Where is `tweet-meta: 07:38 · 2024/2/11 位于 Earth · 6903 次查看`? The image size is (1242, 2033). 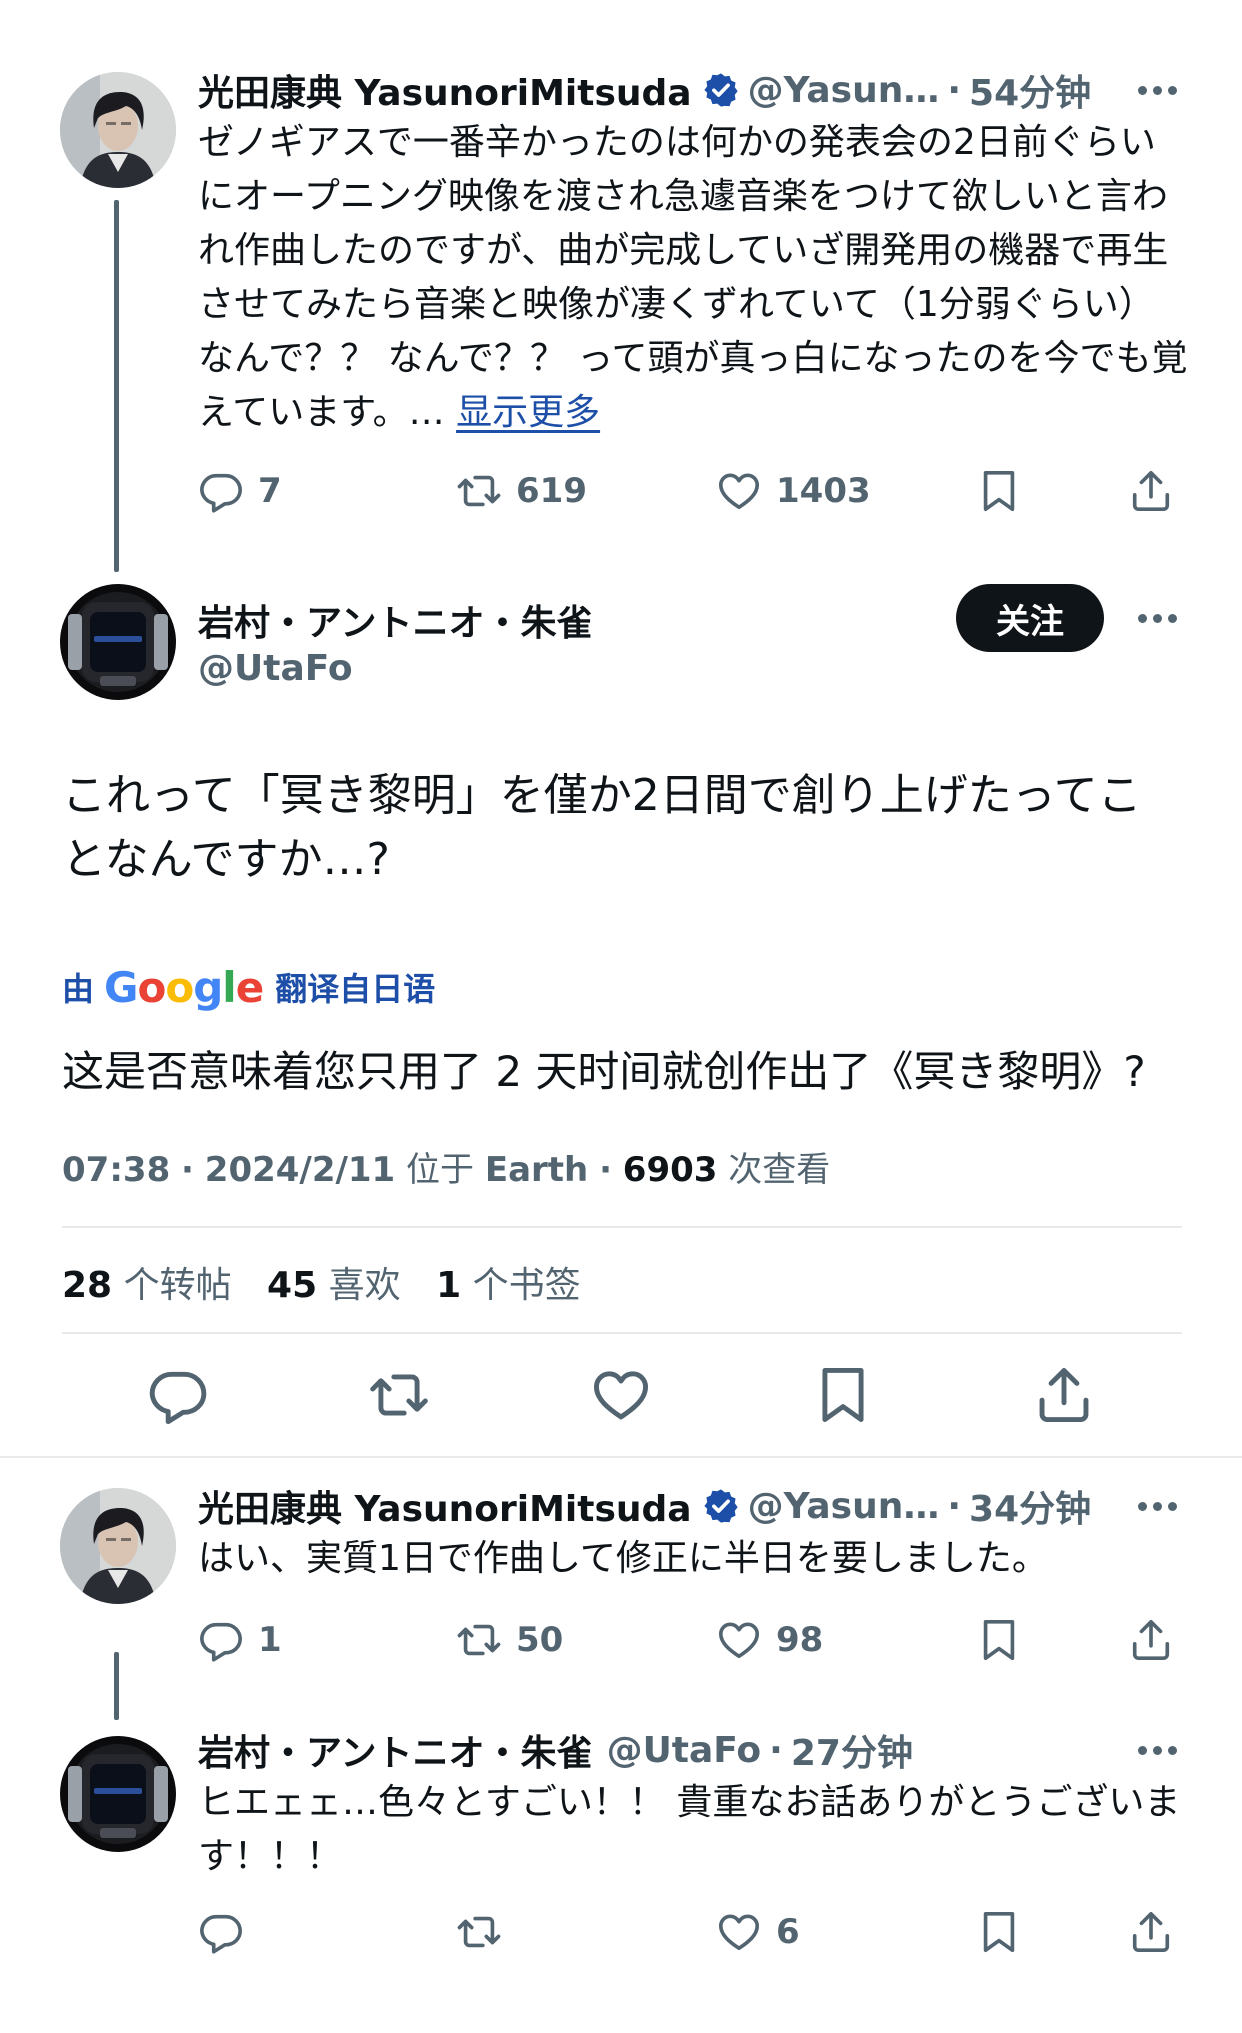 tweet-meta: 07:38 · 2024/2/11 位于 Earth · 6903 次查看 is located at coordinates (446, 1166).